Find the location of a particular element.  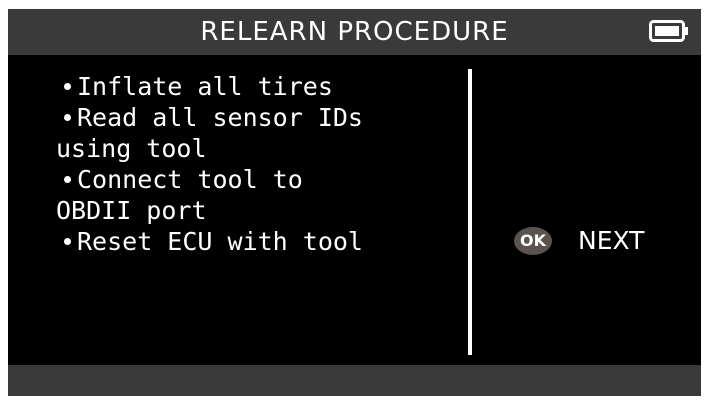

battery-icon is located at coordinates (668, 31).